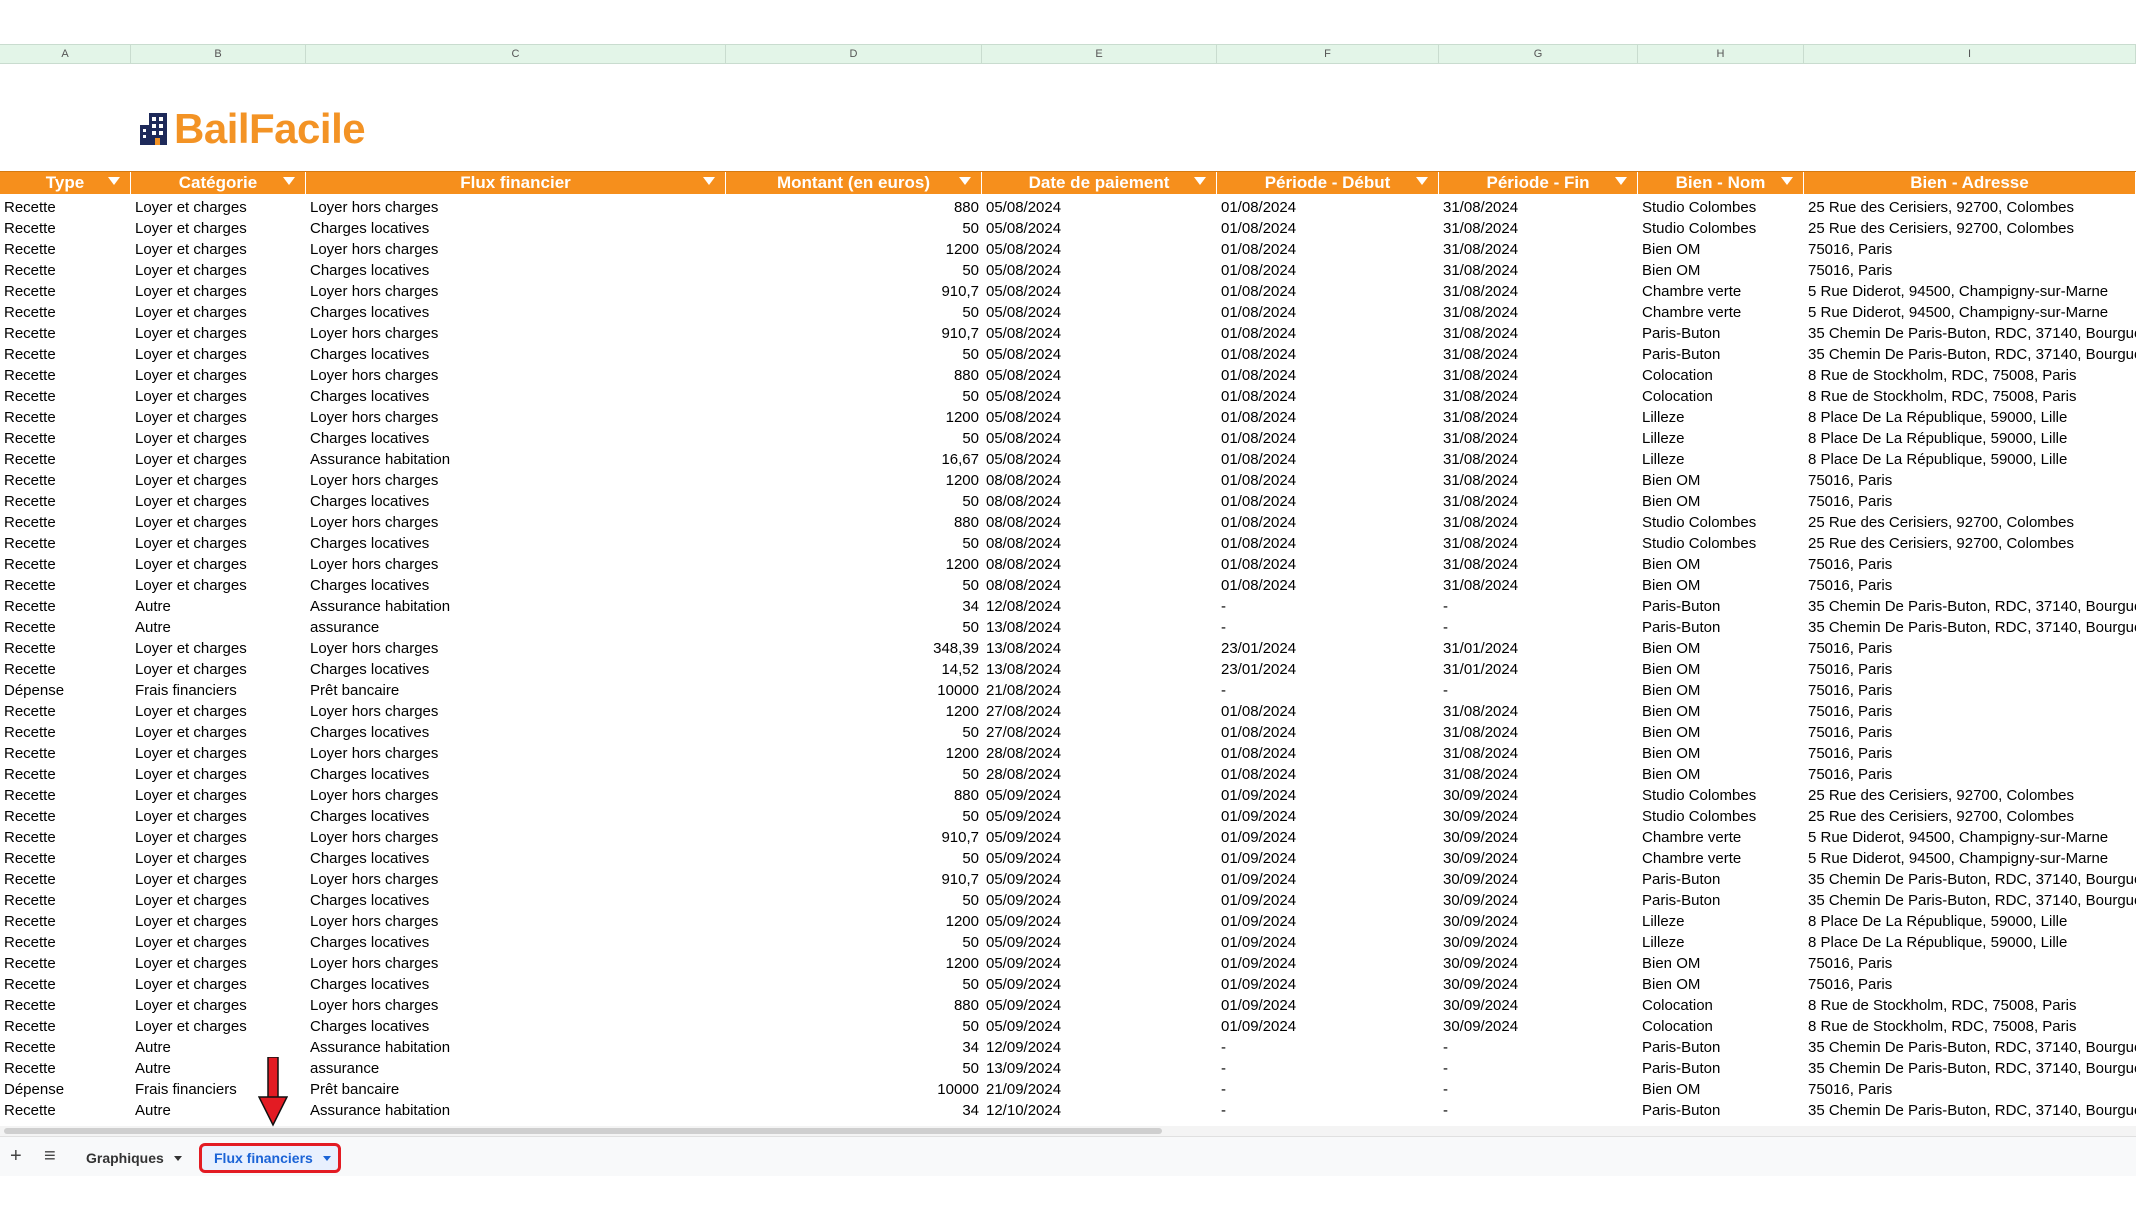 This screenshot has height=1215, width=2136. I want to click on column-letter-c: C, so click(516, 54).